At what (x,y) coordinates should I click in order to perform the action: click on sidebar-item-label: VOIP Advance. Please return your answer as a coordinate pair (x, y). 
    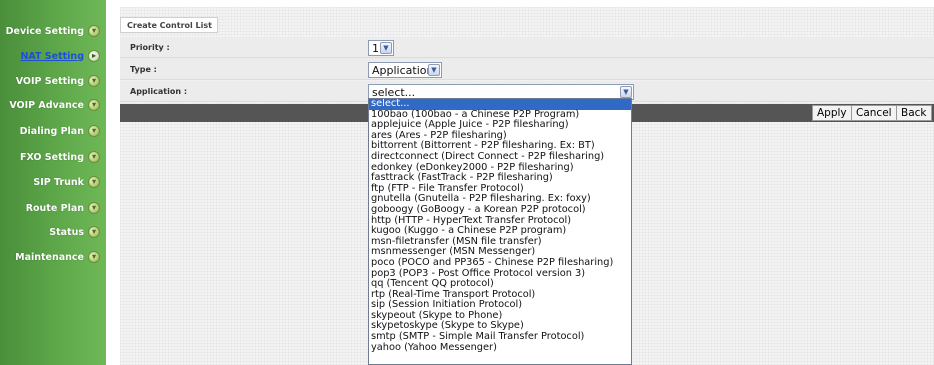
    Looking at the image, I should click on (46, 105).